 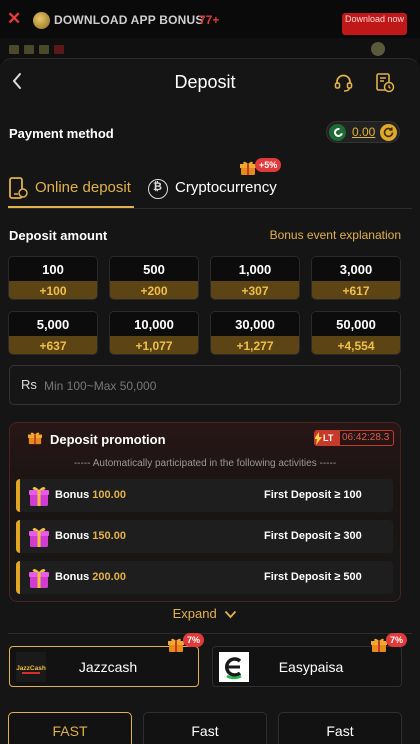 What do you see at coordinates (356, 269) in the screenshot?
I see `amount-value: 3,000` at bounding box center [356, 269].